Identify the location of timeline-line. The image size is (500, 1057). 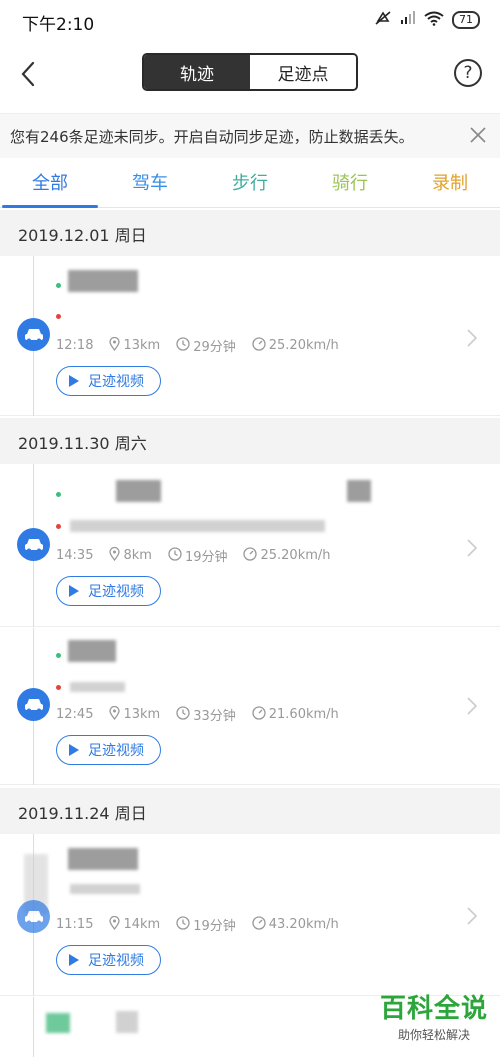
(33, 1027).